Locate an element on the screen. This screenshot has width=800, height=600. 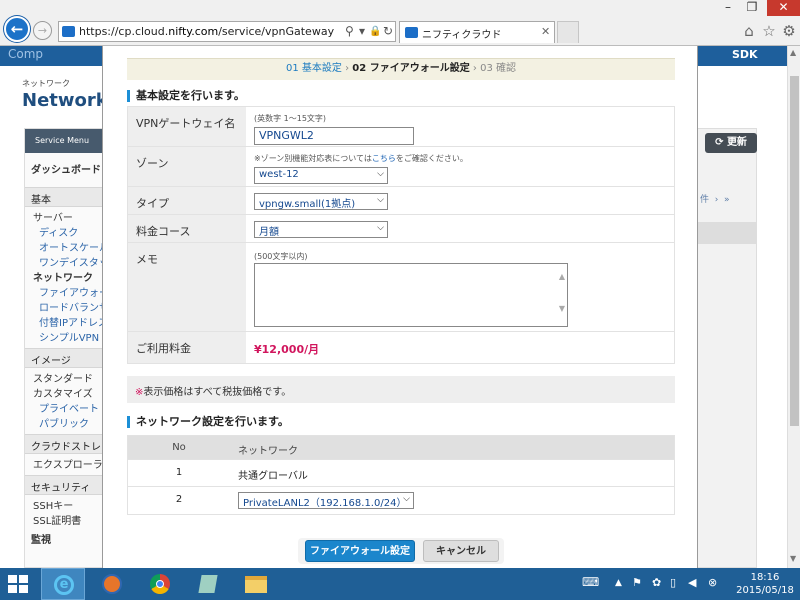
sidebar-item: 付替IPアドレス is located at coordinates (73, 321).